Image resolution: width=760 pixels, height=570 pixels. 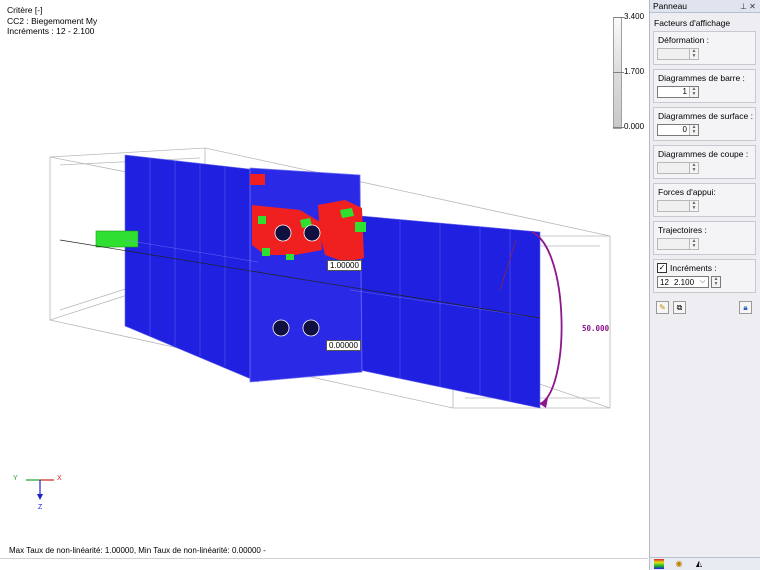 What do you see at coordinates (705, 563) in the screenshot?
I see `panel-footer: ◉ ◭` at bounding box center [705, 563].